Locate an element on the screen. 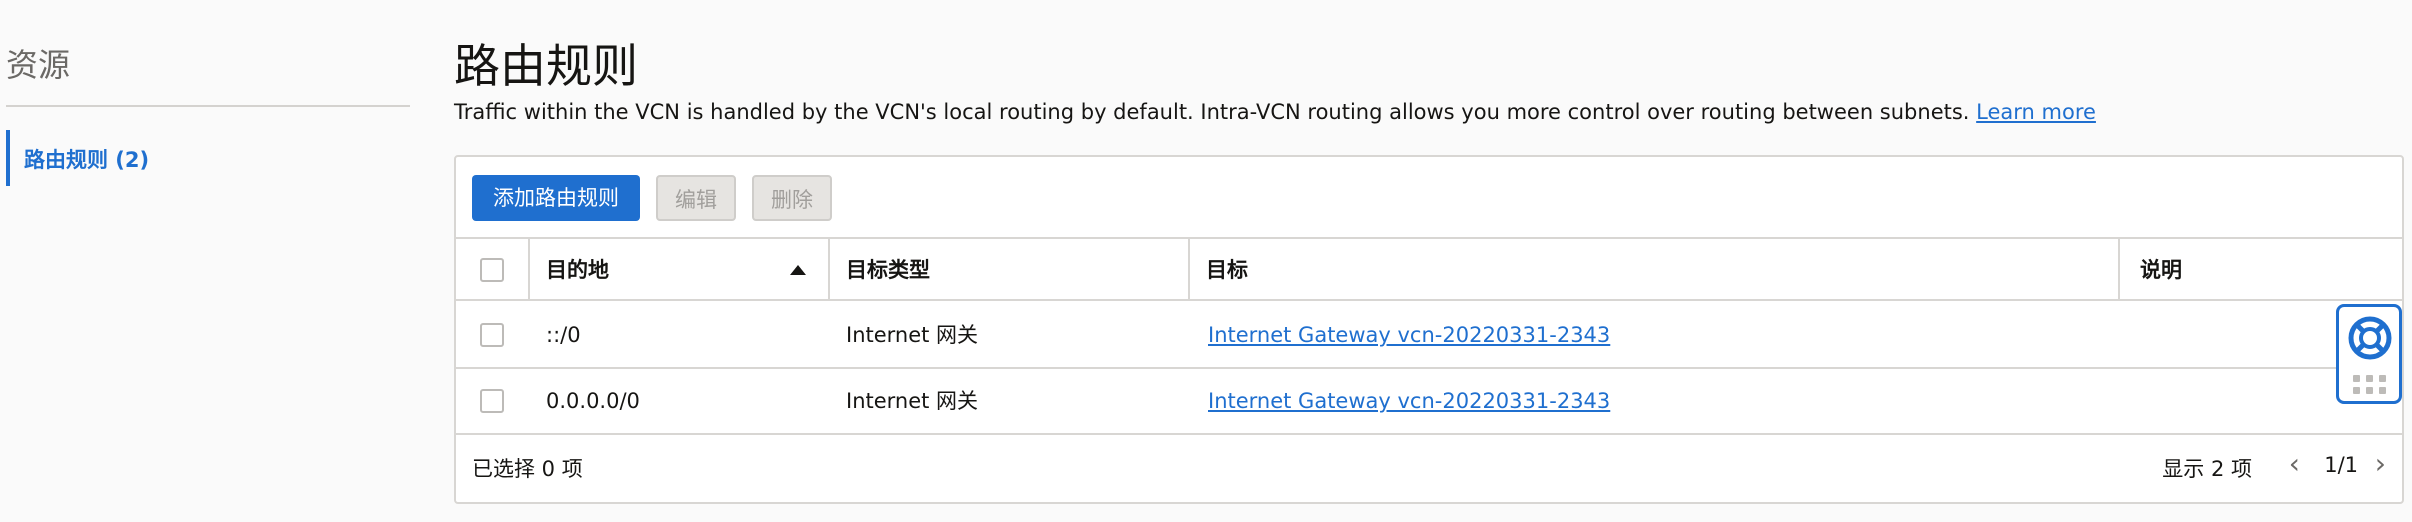 The image size is (2412, 522). page-indicator: 1/1 is located at coordinates (2341, 465).